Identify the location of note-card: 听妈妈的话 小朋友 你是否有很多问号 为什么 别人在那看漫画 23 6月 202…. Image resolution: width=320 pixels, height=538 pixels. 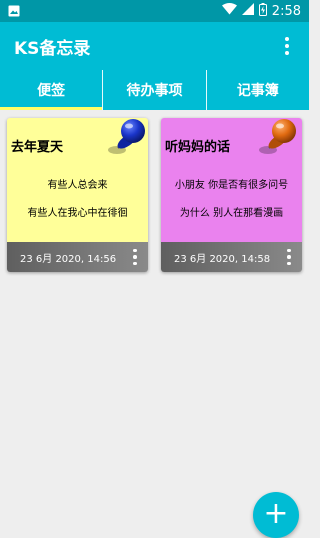
(231, 195).